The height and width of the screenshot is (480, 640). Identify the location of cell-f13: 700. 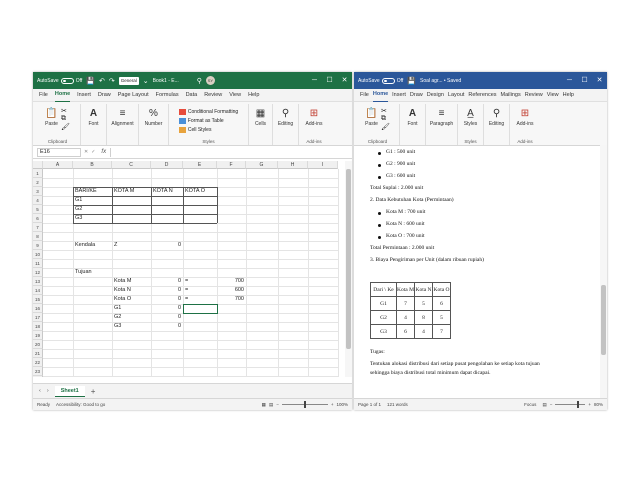
(231, 281).